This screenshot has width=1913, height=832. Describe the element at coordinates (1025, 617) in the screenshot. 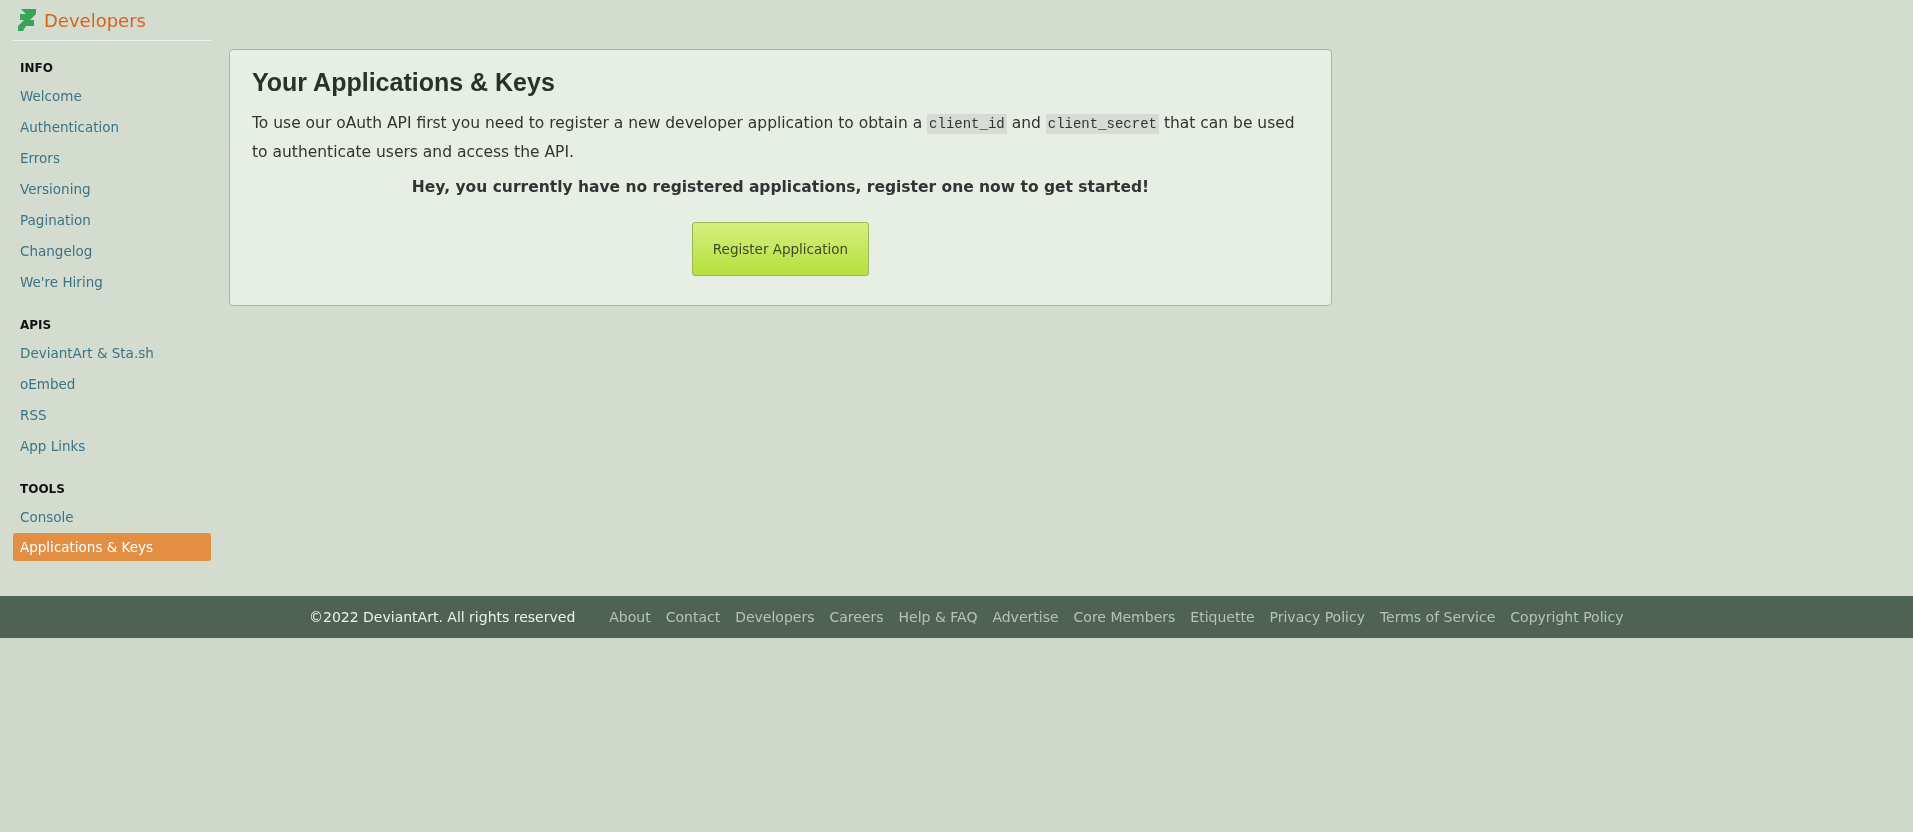

I see `footer-link: Advertise` at that location.